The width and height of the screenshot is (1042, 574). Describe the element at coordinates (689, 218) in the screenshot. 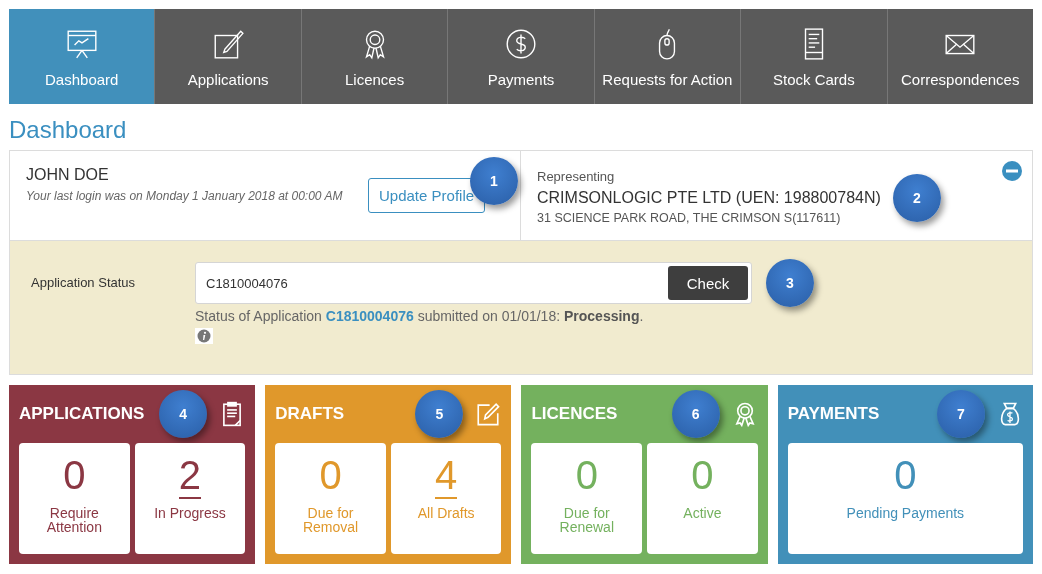

I see `company-address: 31 SCIENCE PARK ROAD, THE CRIMSON S(117611)` at that location.